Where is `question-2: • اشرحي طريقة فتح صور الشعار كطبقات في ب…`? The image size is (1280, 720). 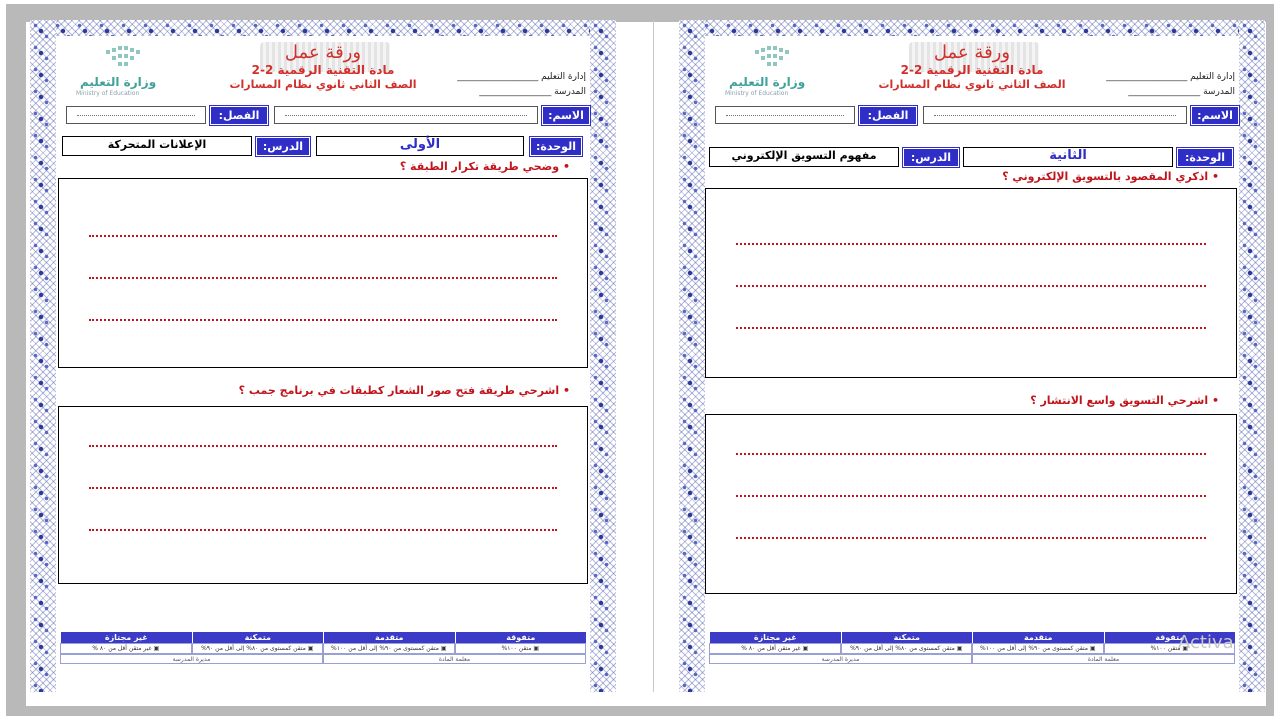
question-2: • اشرحي طريقة فتح صور الشعار كطبقات في ب… is located at coordinates (404, 390).